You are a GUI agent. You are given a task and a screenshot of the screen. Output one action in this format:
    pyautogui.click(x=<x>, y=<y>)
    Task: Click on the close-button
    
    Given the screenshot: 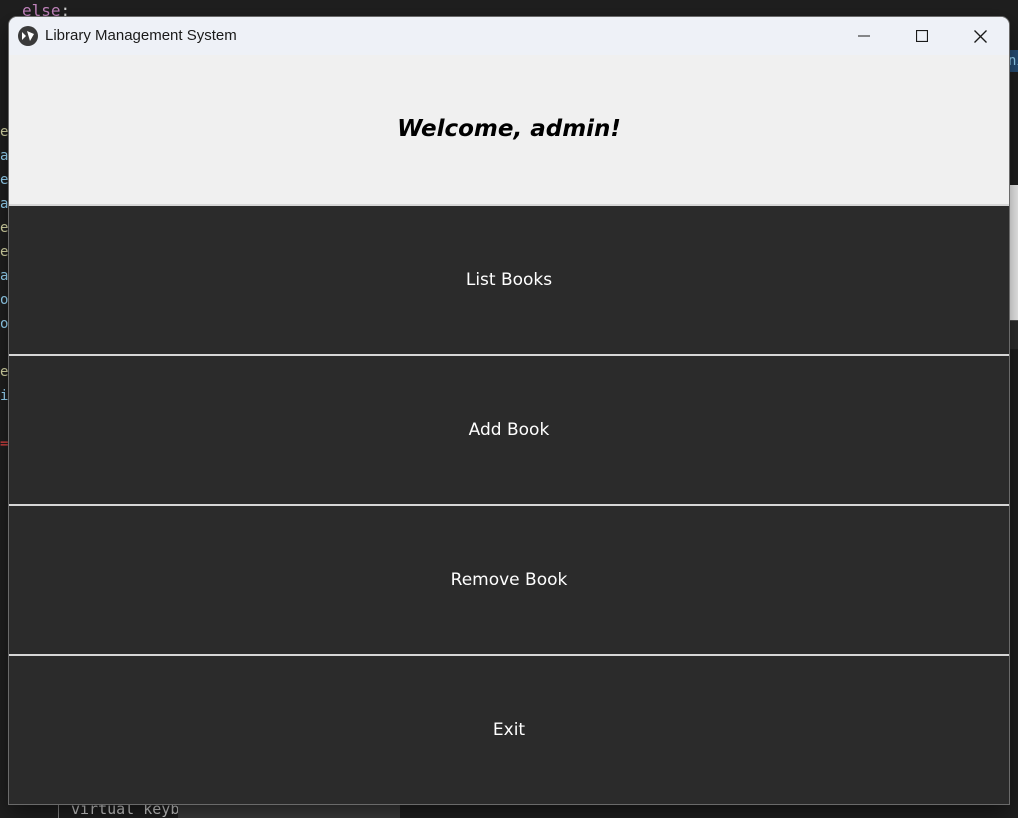 What is the action you would take?
    pyautogui.click(x=980, y=36)
    